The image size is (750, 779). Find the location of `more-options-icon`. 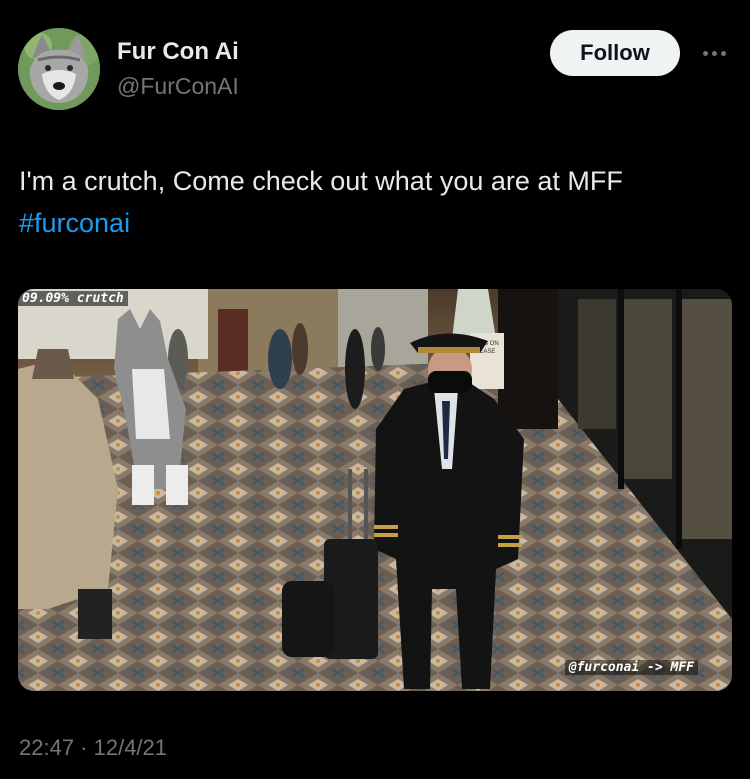

more-options-icon is located at coordinates (714, 53).